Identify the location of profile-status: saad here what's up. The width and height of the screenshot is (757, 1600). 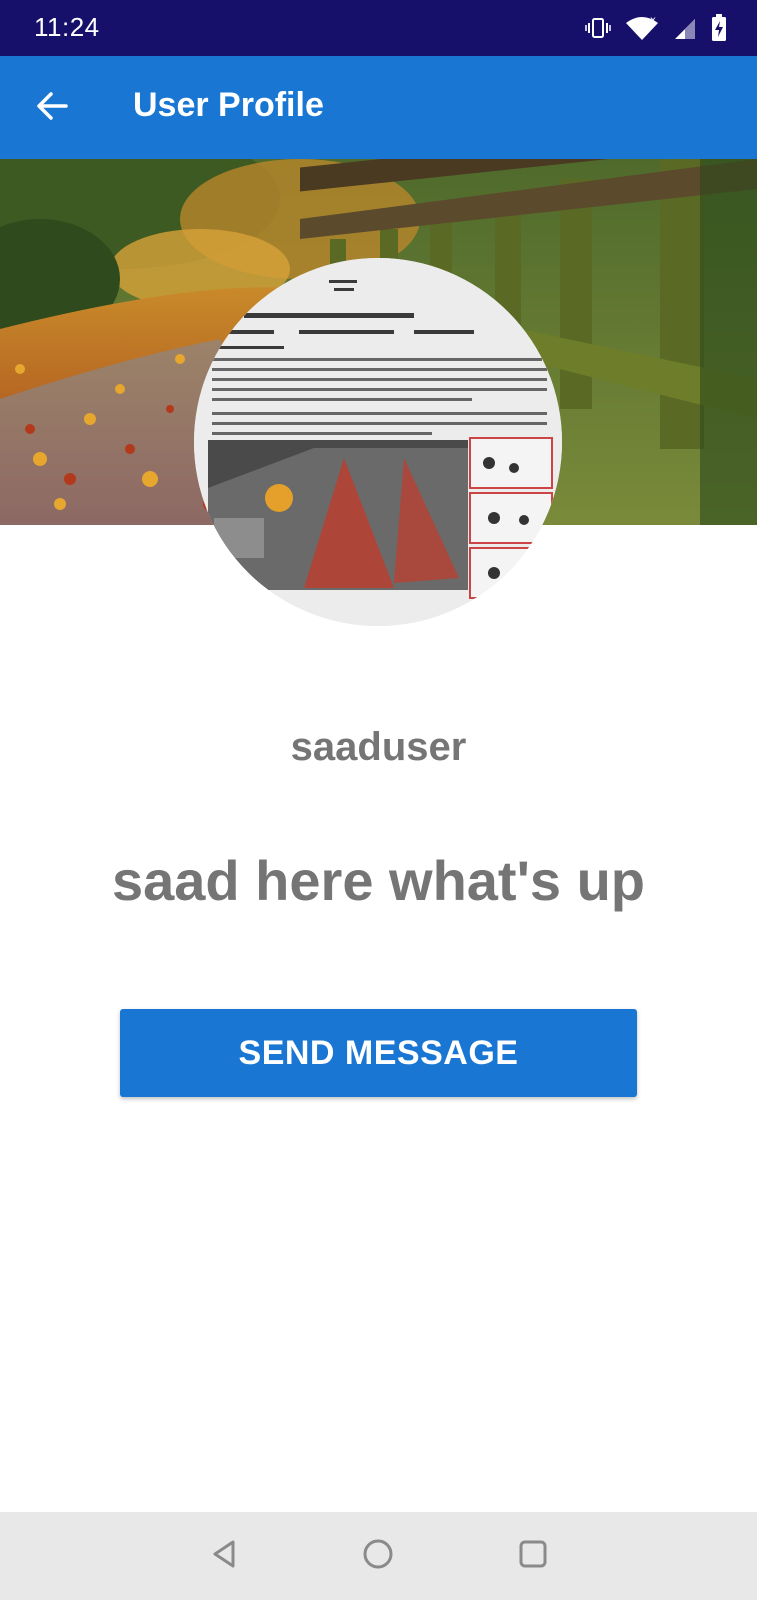
(378, 880).